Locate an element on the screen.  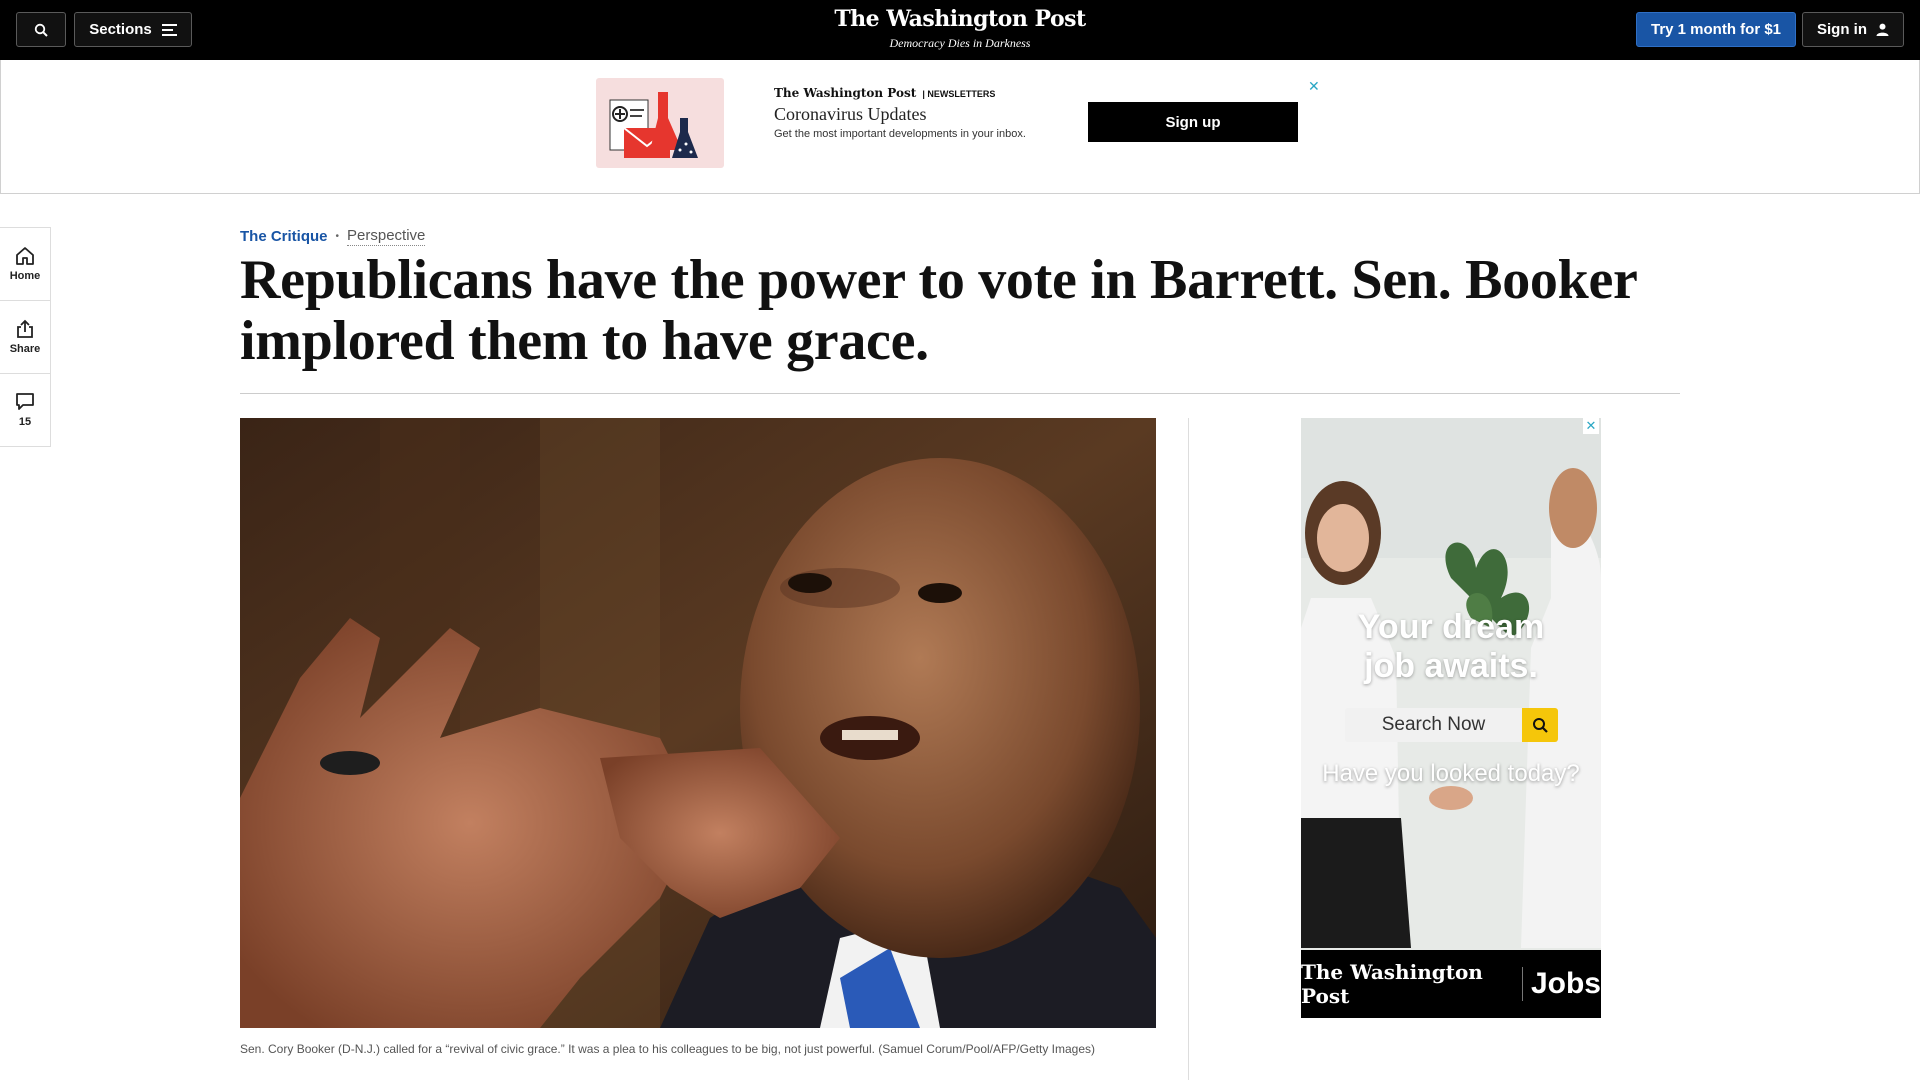
sign-in-label: Sign in is located at coordinates (1842, 29).